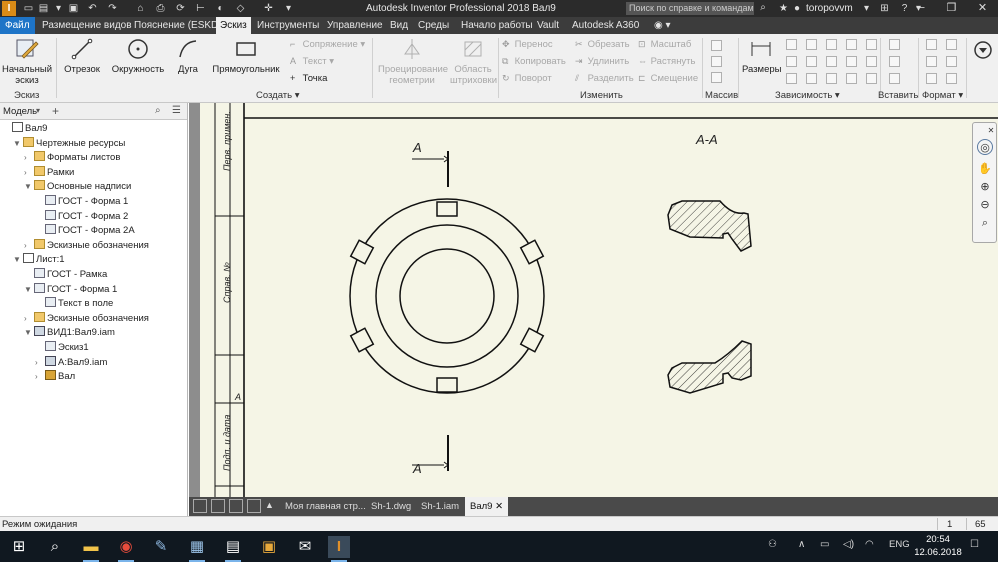  Describe the element at coordinates (269, 547) in the screenshot. I see `store-icon: ▣` at that location.